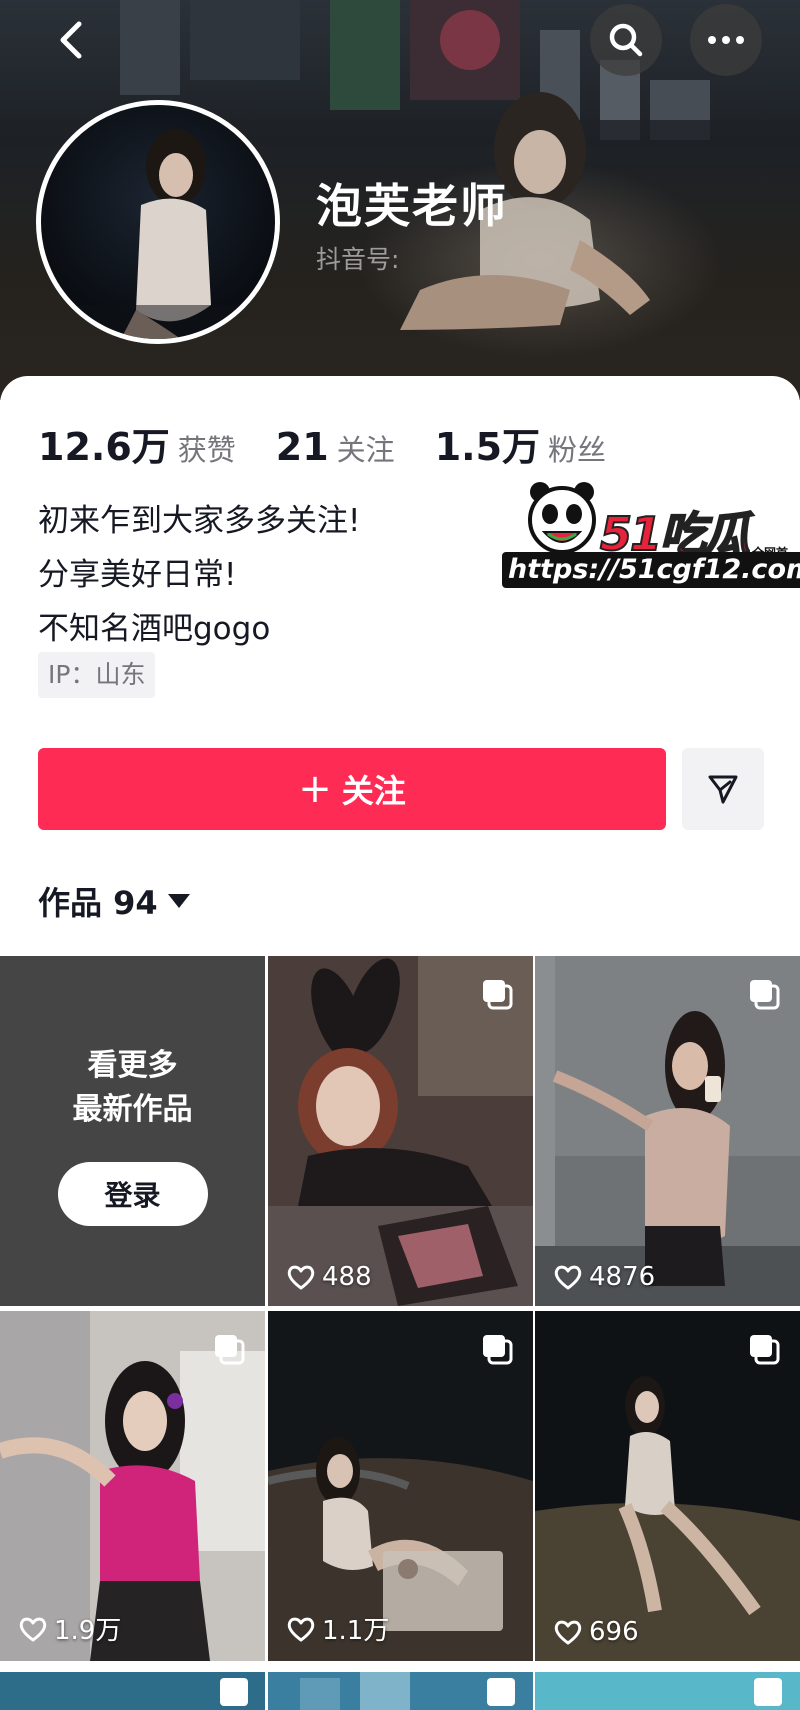 This screenshot has height=1710, width=800. I want to click on stats-row: 12.6万 获赞 21 关注 1.5万 粉丝, so click(342, 443).